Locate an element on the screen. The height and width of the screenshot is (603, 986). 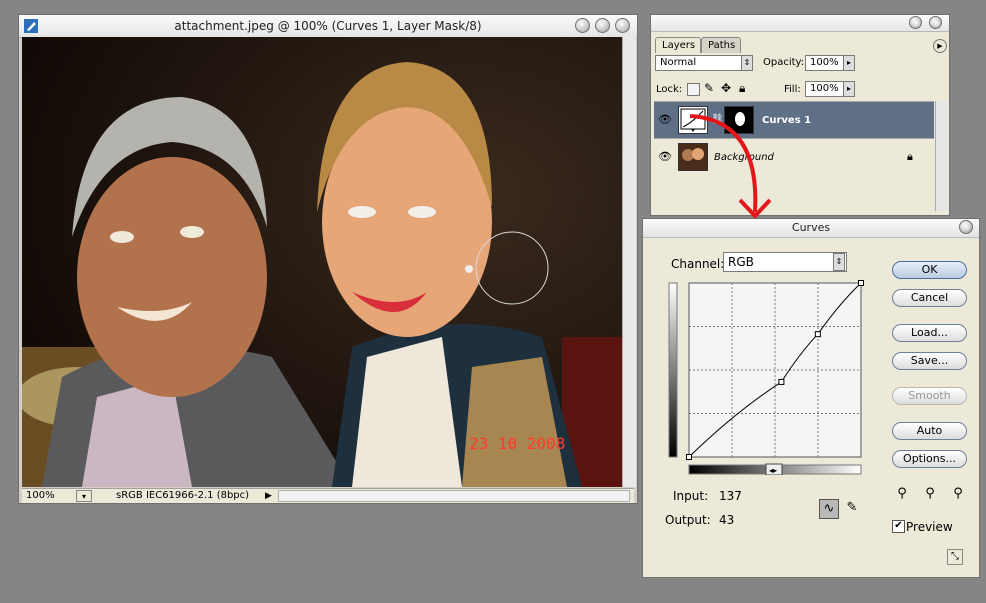
curves-graph: ◂▸ is located at coordinates (765, 377).